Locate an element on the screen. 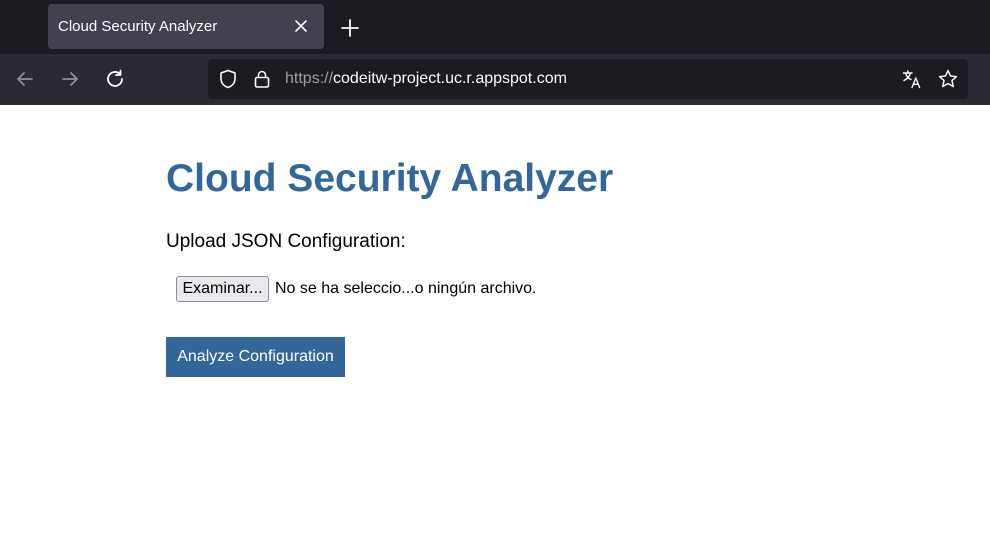 This screenshot has height=556, width=990. analyze-button: Analyze Configuration is located at coordinates (255, 357).